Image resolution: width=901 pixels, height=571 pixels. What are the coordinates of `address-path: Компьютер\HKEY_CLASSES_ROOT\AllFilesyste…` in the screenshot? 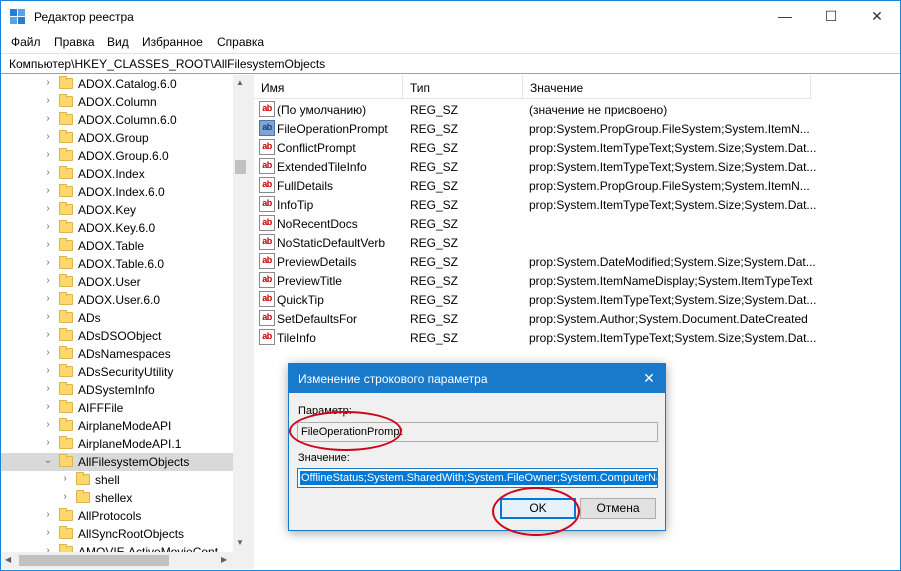 It's located at (167, 64).